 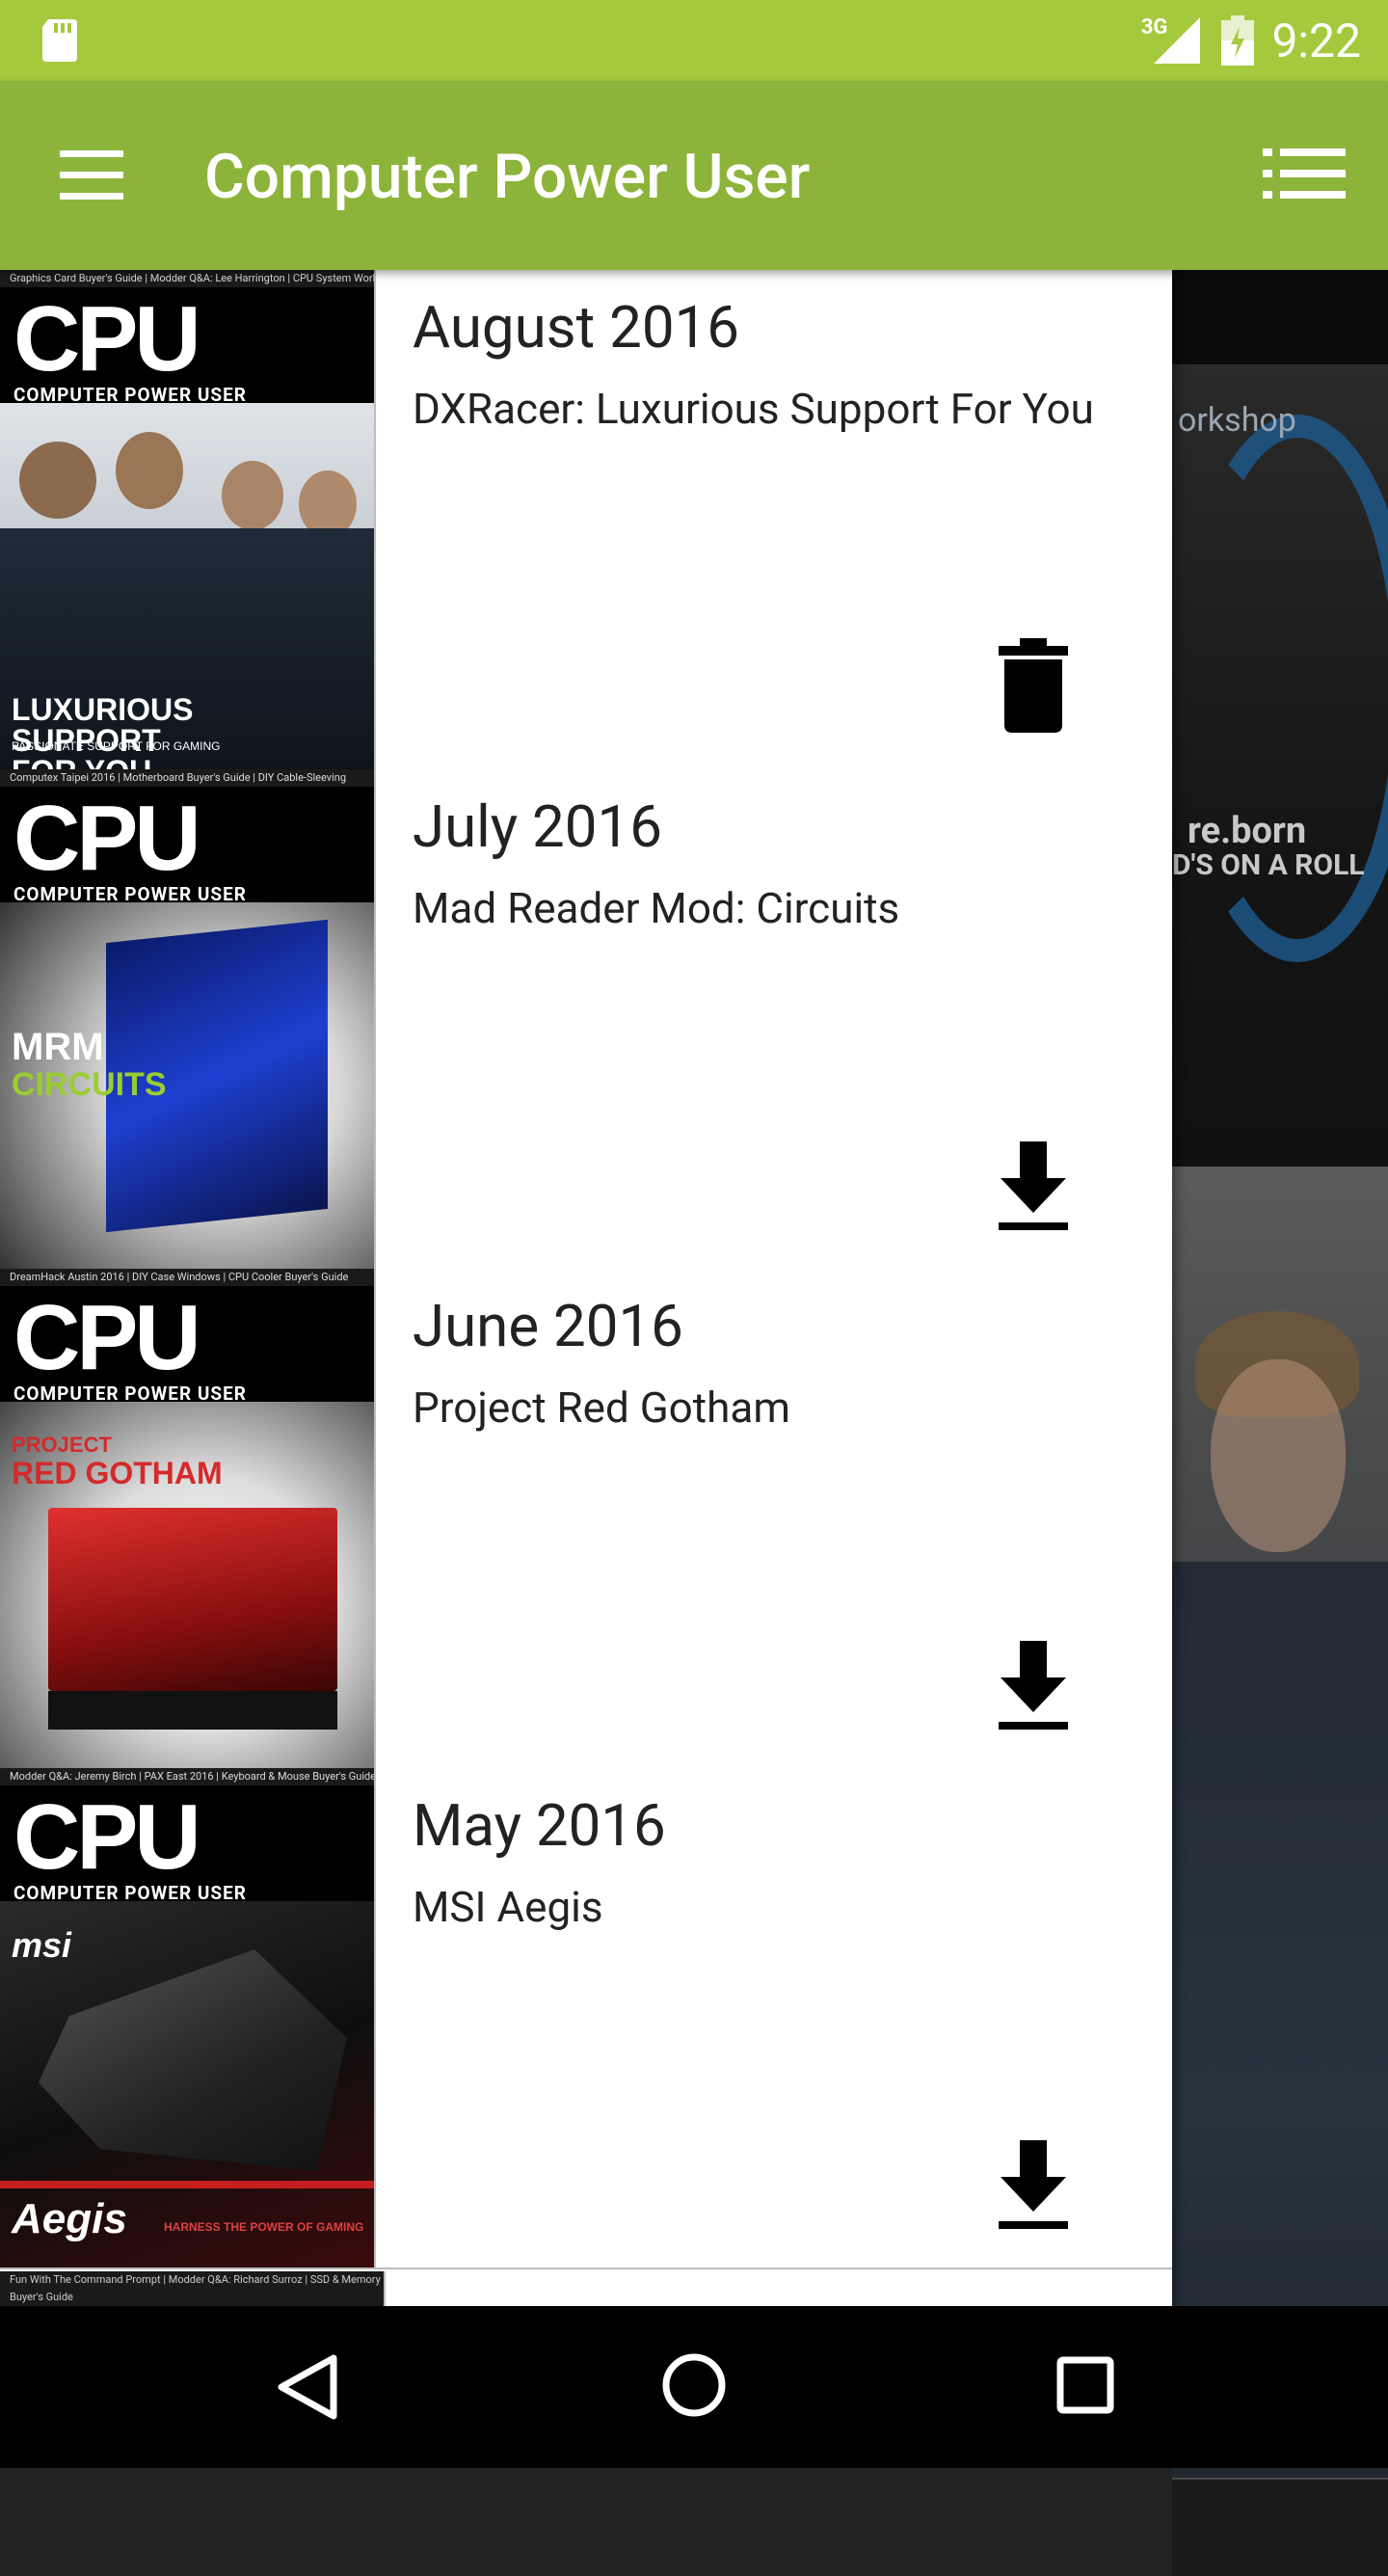 What do you see at coordinates (1033, 686) in the screenshot?
I see `delete-icon` at bounding box center [1033, 686].